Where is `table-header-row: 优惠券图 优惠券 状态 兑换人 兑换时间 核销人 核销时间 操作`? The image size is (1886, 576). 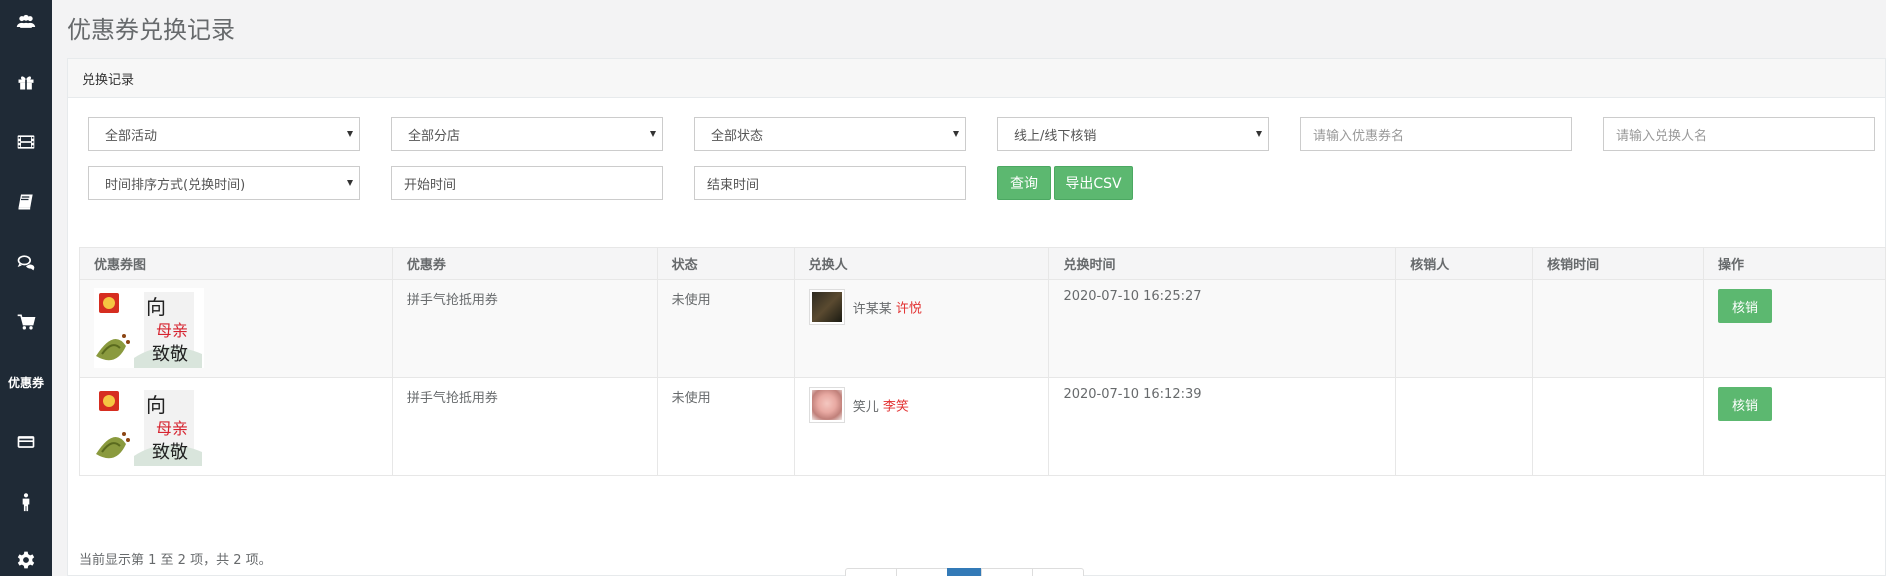
table-header-row: 优惠券图 优惠券 状态 兑换人 兑换时间 核销人 核销时间 操作 is located at coordinates (982, 263).